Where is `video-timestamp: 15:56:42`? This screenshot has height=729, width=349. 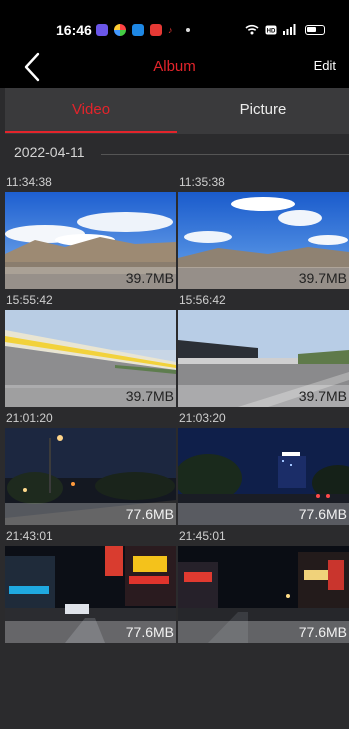
video-timestamp: 15:56:42 is located at coordinates (202, 300).